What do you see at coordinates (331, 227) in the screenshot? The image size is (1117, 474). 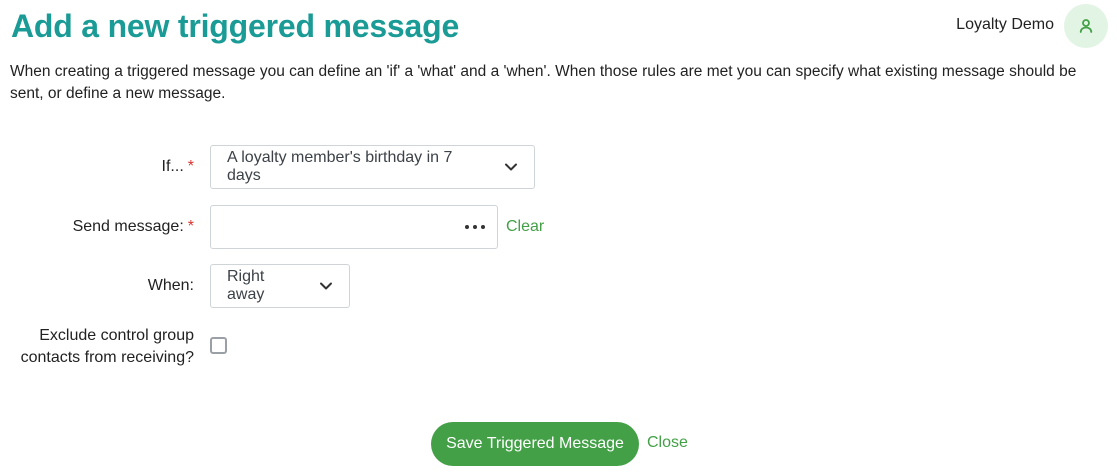 I see `send-message-input` at bounding box center [331, 227].